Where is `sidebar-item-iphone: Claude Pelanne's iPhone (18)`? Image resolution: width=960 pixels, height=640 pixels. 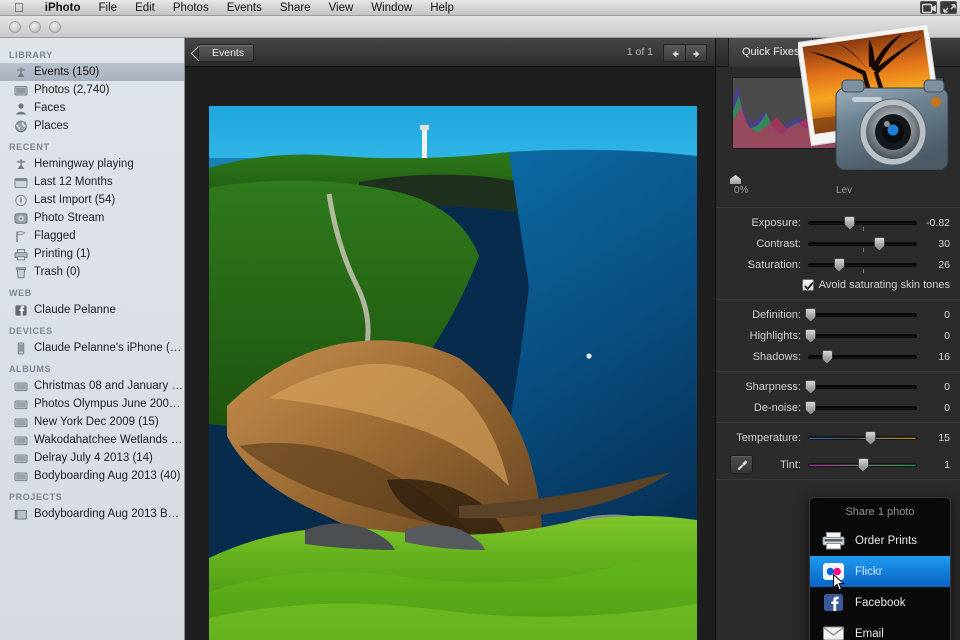 sidebar-item-iphone: Claude Pelanne's iPhone (18) is located at coordinates (92, 348).